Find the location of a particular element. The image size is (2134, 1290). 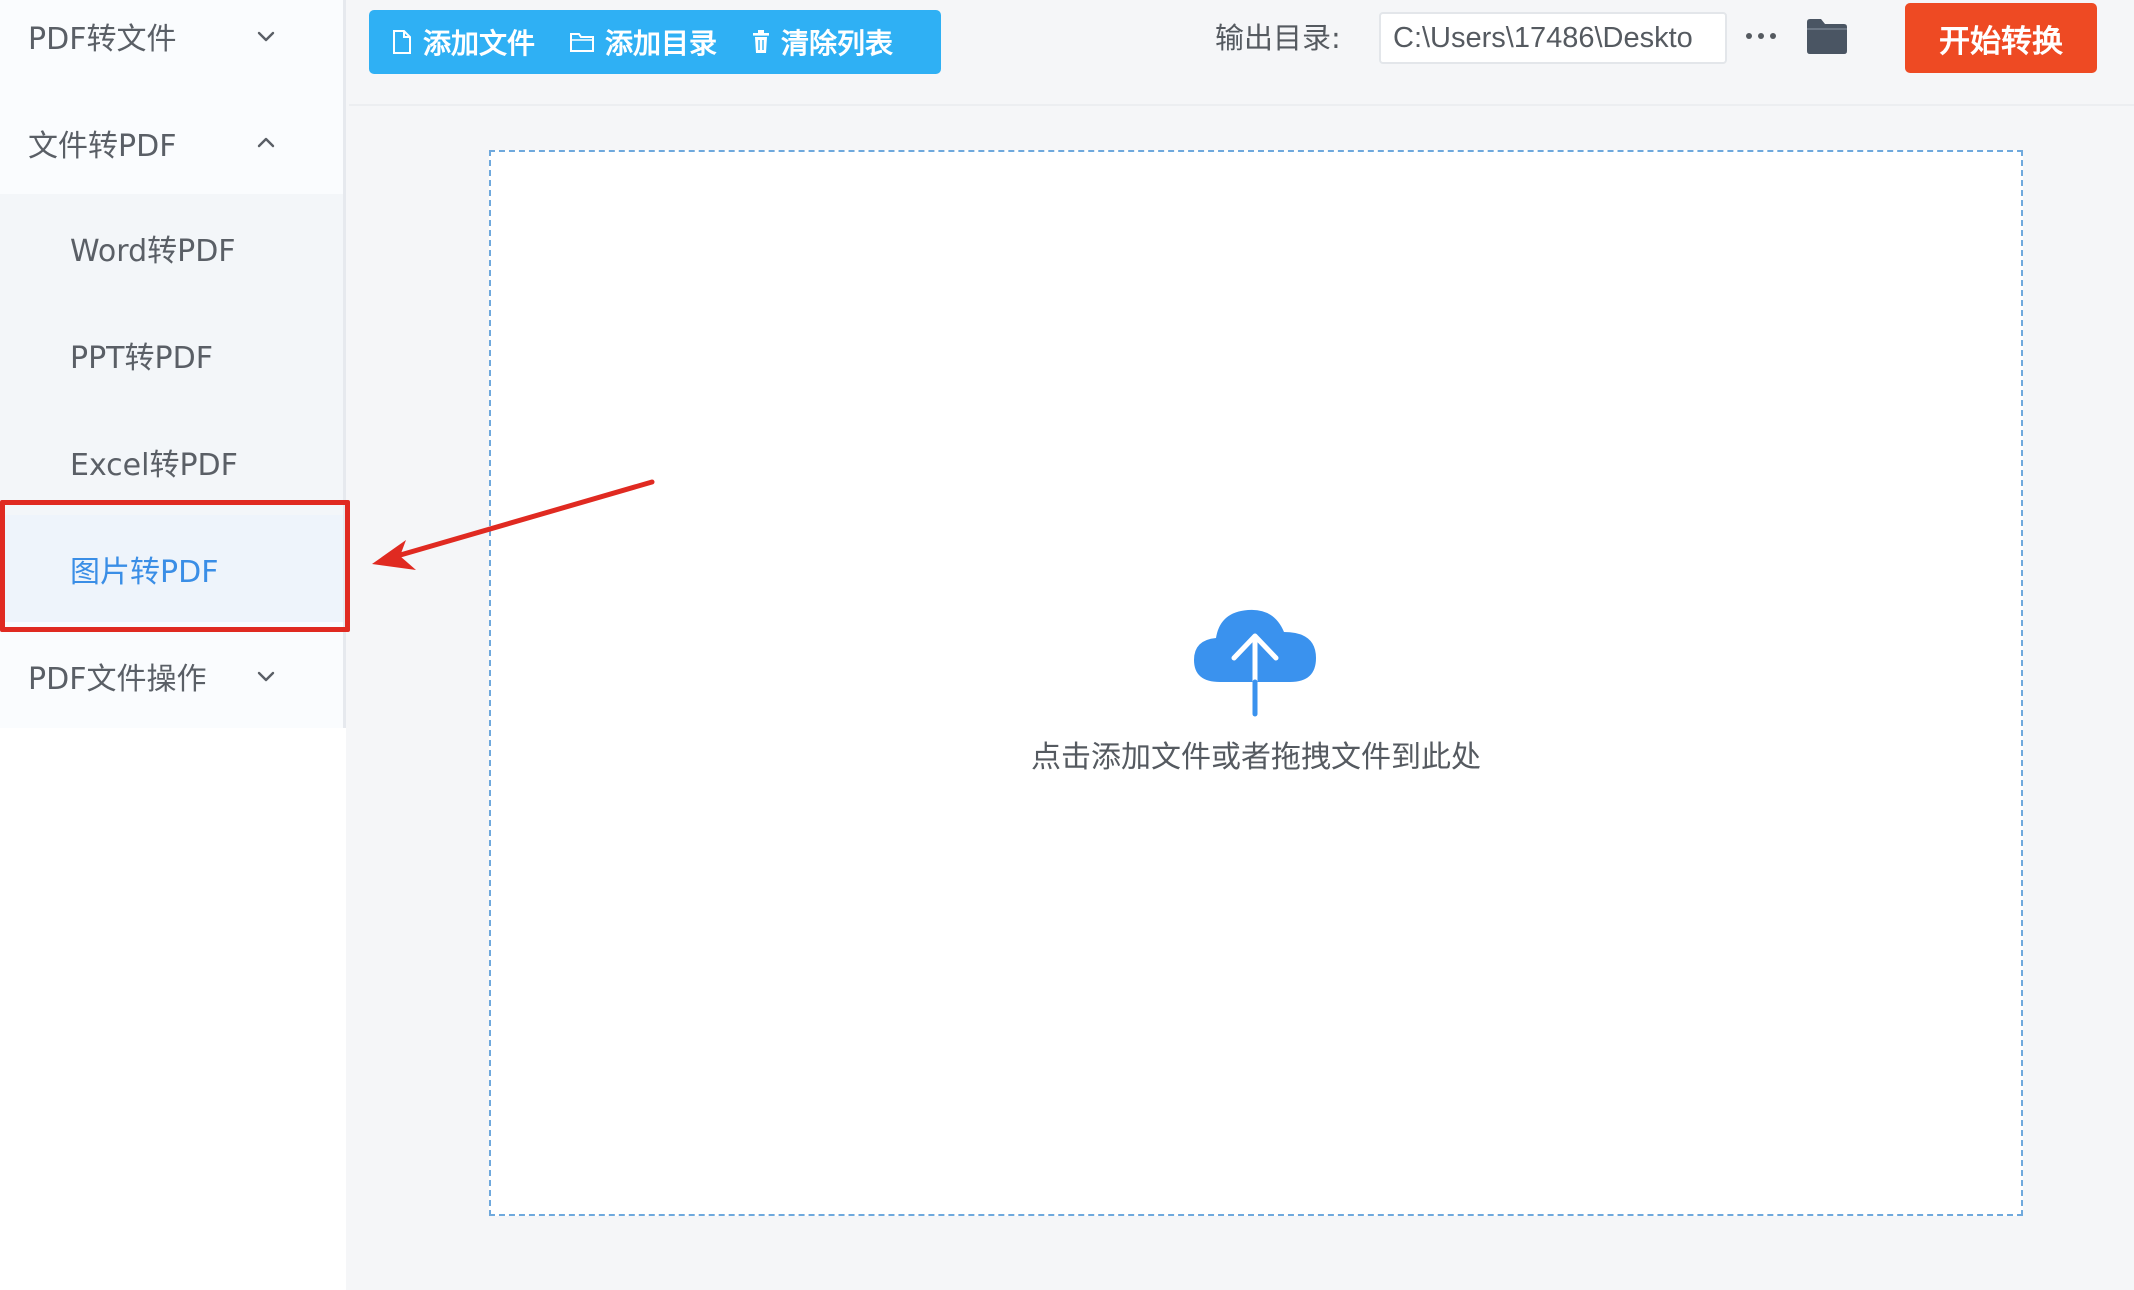

cloud-upload-icon is located at coordinates (1255, 660).